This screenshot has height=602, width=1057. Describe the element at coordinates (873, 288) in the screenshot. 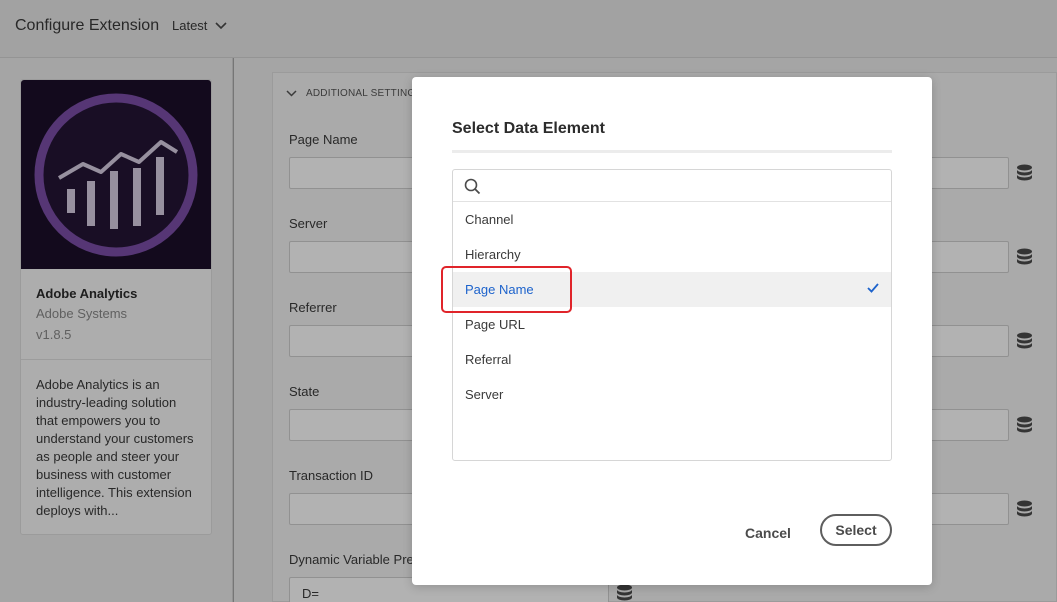

I see `checkmark-icon` at that location.